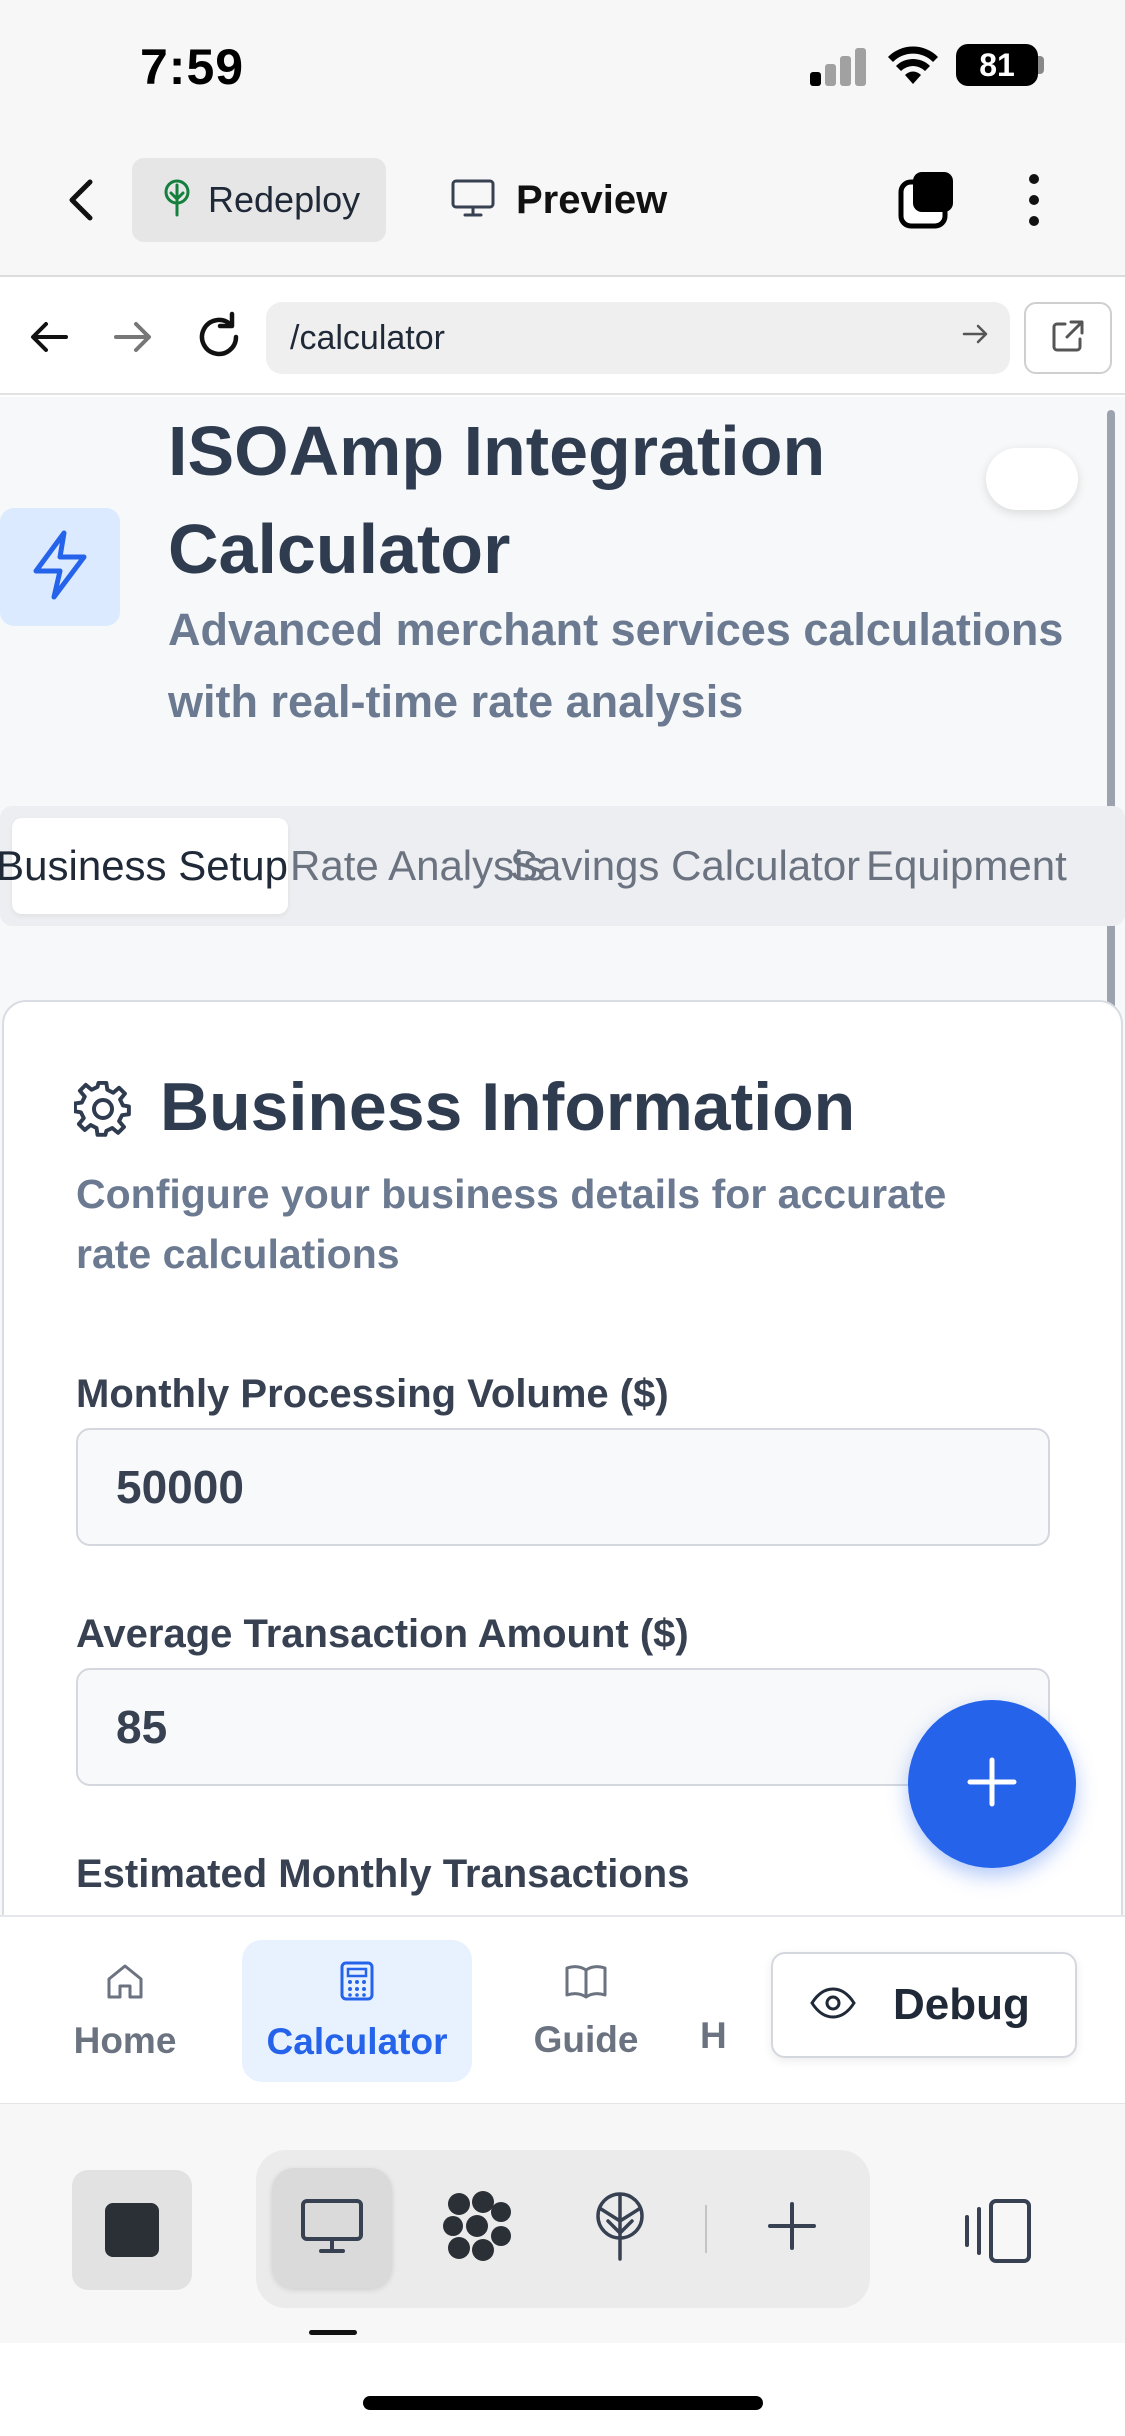 The width and height of the screenshot is (1125, 2436). What do you see at coordinates (961, 2004) in the screenshot?
I see `debug-label: Debug` at bounding box center [961, 2004].